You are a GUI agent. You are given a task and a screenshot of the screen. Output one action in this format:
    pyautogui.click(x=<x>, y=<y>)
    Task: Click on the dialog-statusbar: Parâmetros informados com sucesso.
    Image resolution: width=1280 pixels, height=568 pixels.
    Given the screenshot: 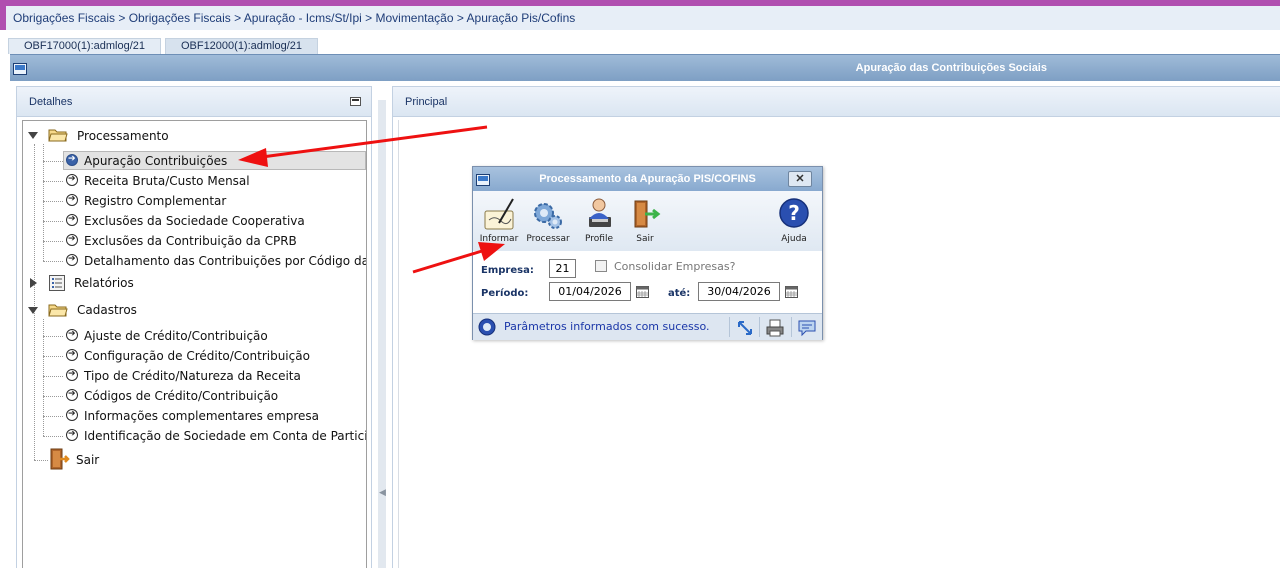 What is the action you would take?
    pyautogui.click(x=647, y=326)
    